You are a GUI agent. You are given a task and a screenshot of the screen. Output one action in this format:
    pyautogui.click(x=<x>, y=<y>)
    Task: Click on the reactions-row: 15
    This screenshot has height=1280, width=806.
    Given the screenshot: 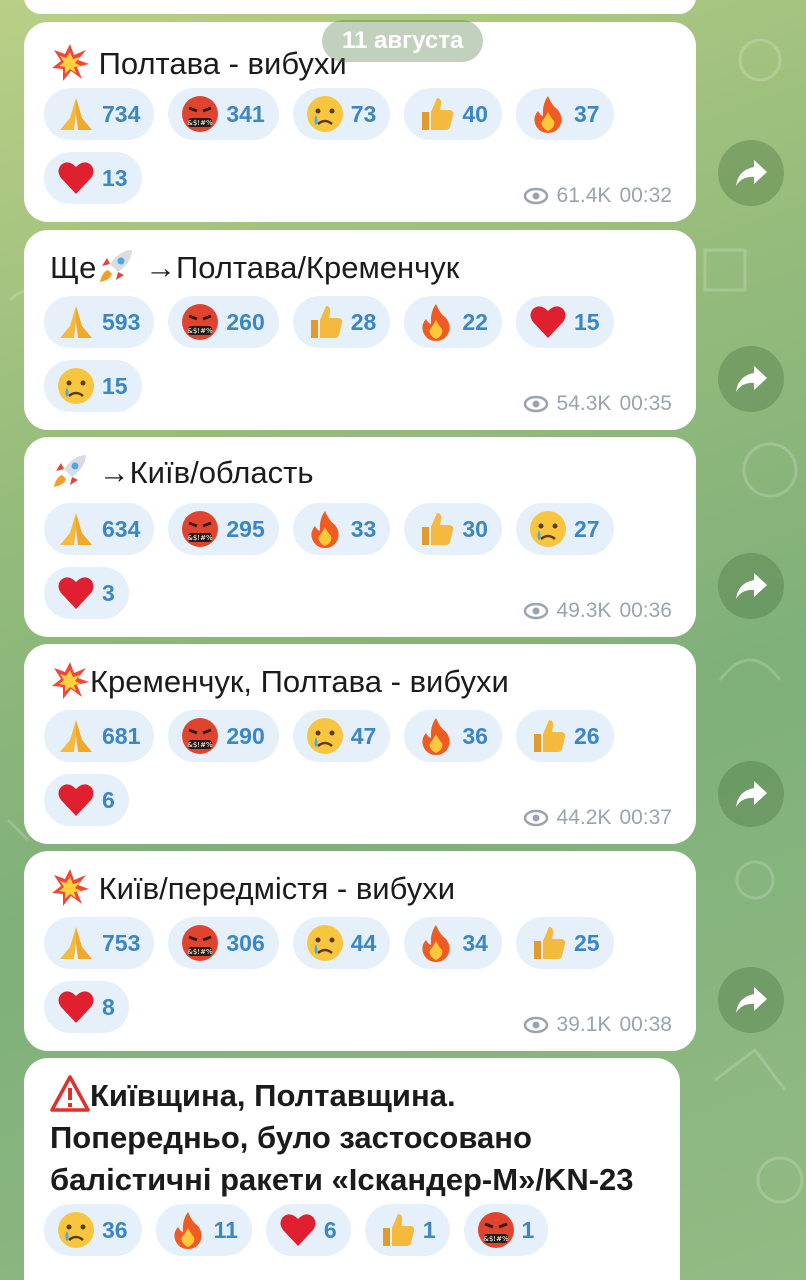 What is the action you would take?
    pyautogui.click(x=93, y=386)
    